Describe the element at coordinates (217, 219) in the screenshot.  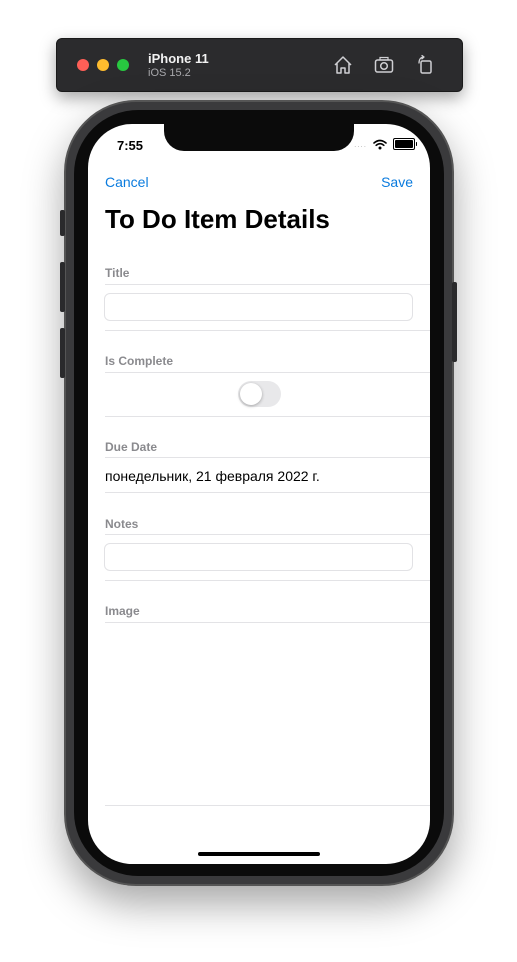
I see `page-title: To Do Item Details` at that location.